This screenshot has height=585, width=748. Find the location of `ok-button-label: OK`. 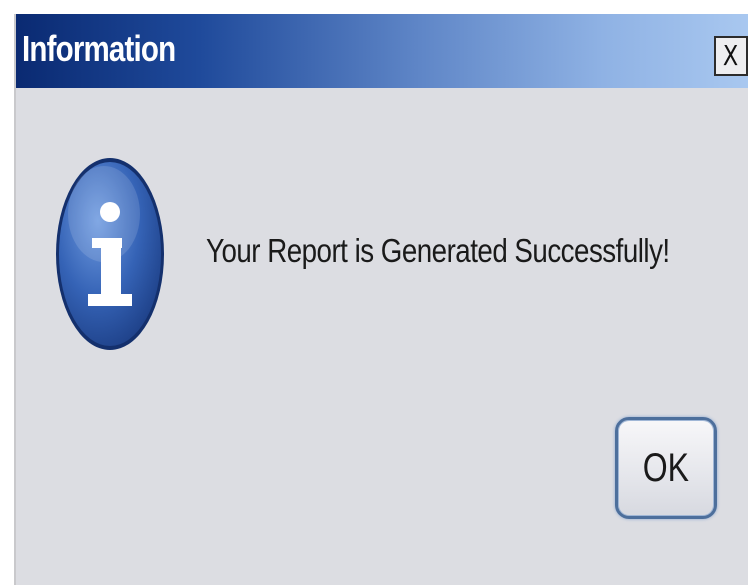

ok-button-label: OK is located at coordinates (666, 467).